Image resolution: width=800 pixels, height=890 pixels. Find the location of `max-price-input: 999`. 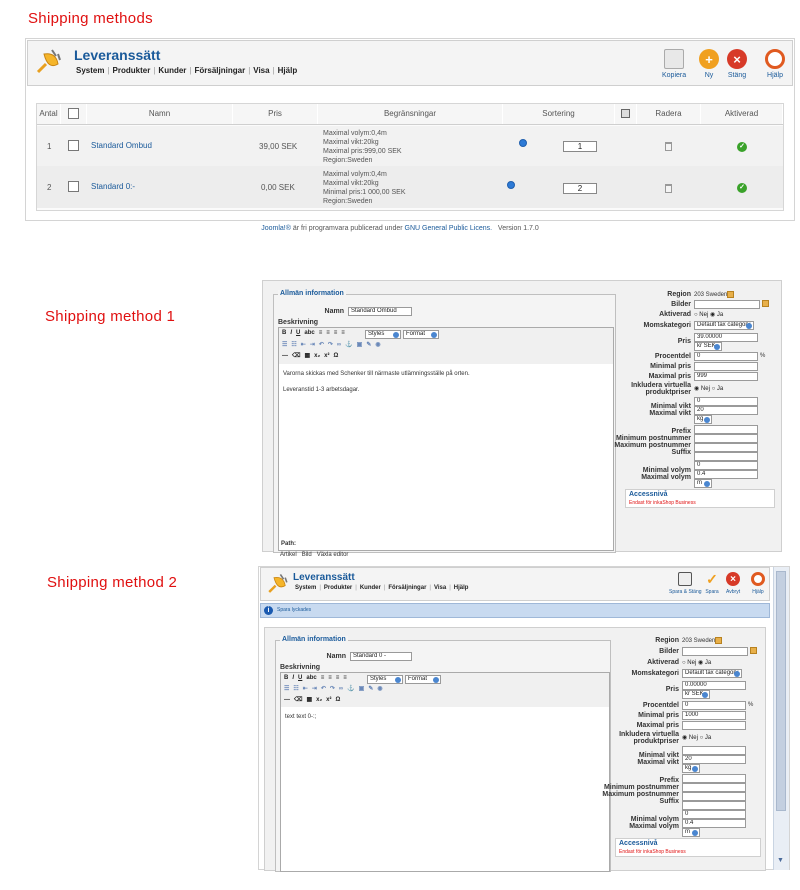

max-price-input: 999 is located at coordinates (726, 376).